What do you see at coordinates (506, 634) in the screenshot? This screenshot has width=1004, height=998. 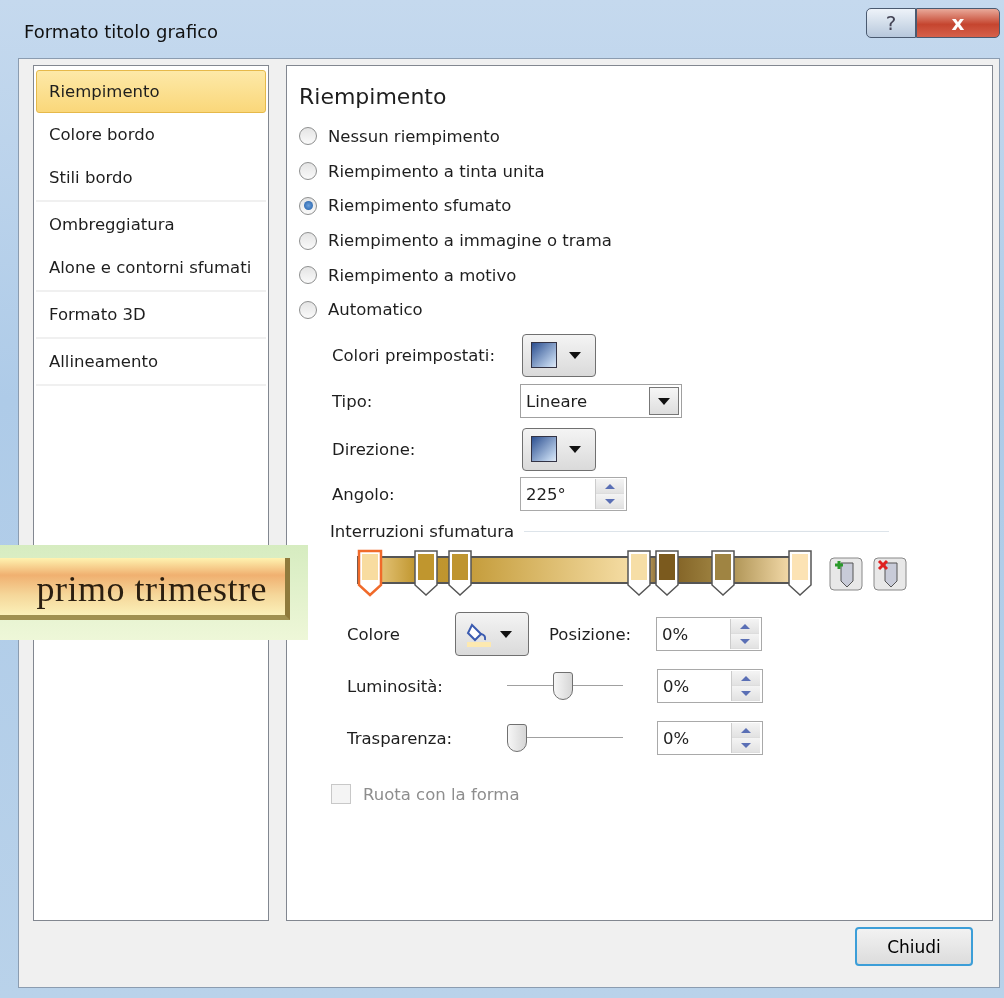 I see `caret-icon` at bounding box center [506, 634].